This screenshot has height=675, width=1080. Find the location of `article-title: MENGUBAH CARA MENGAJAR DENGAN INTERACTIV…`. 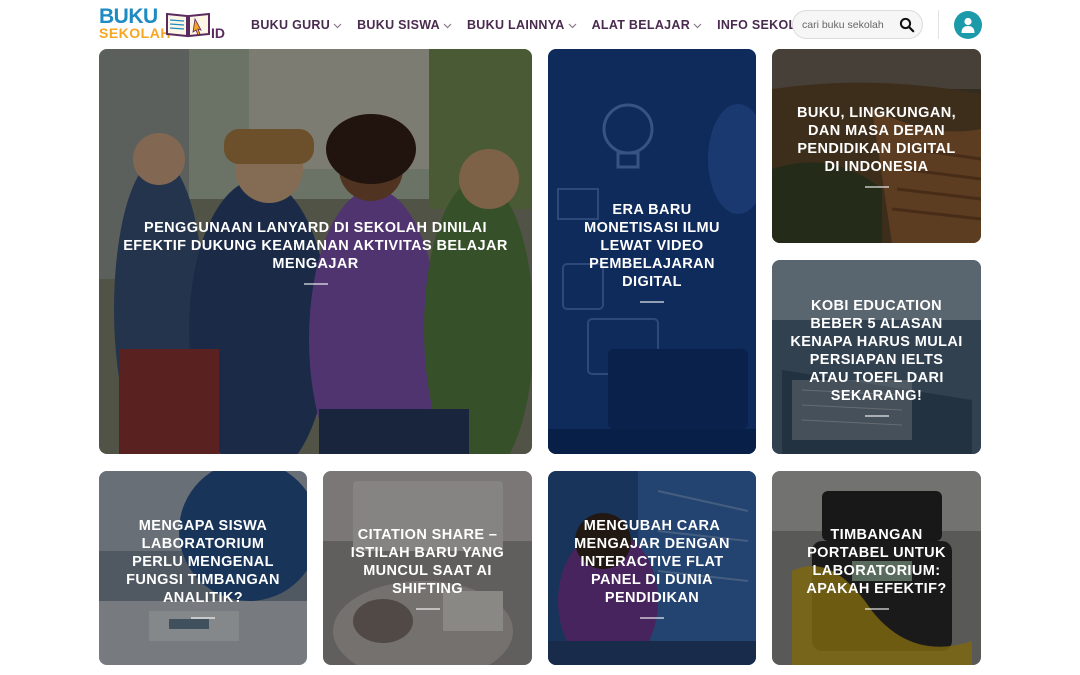

article-title: MENGUBAH CARA MENGAJAR DENGAN INTERACTIV… is located at coordinates (652, 562).